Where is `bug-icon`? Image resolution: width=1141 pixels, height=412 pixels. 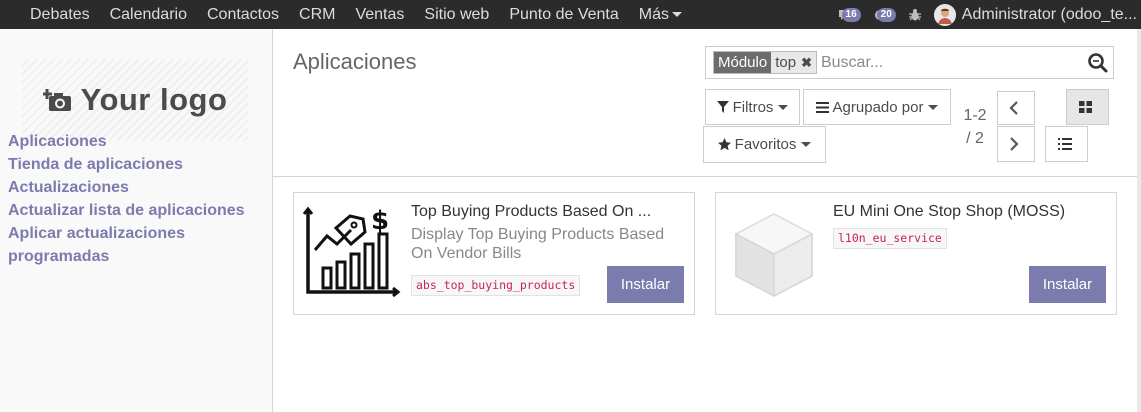
bug-icon is located at coordinates (914, 14).